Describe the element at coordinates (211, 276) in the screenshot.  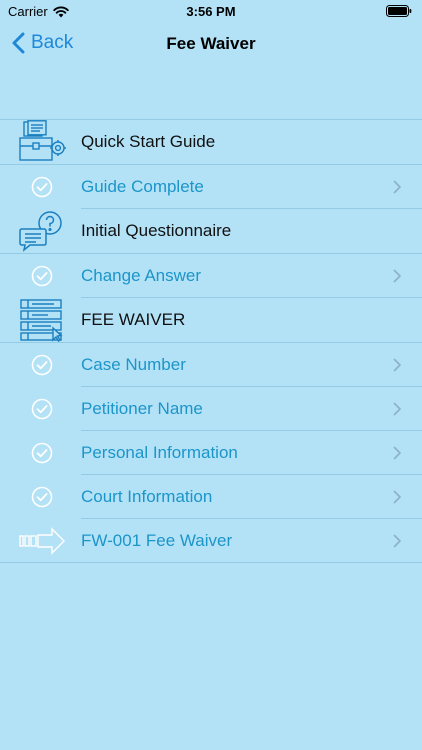
I see `list-item-change-answer: Change Answer` at that location.